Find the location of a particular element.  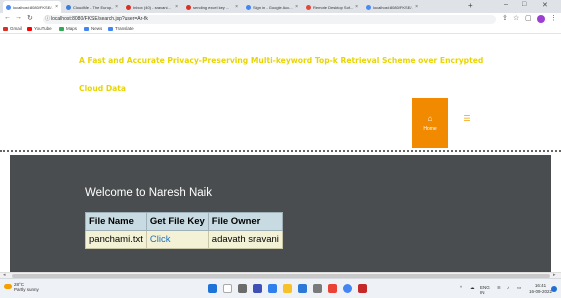

divider is located at coordinates (280, 151).